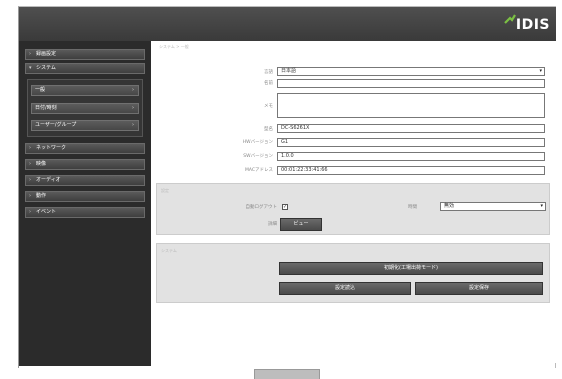 Image resolution: width=562 pixels, height=379 pixels. Describe the element at coordinates (41, 164) in the screenshot. I see `sidebar-item-label: 映像` at that location.